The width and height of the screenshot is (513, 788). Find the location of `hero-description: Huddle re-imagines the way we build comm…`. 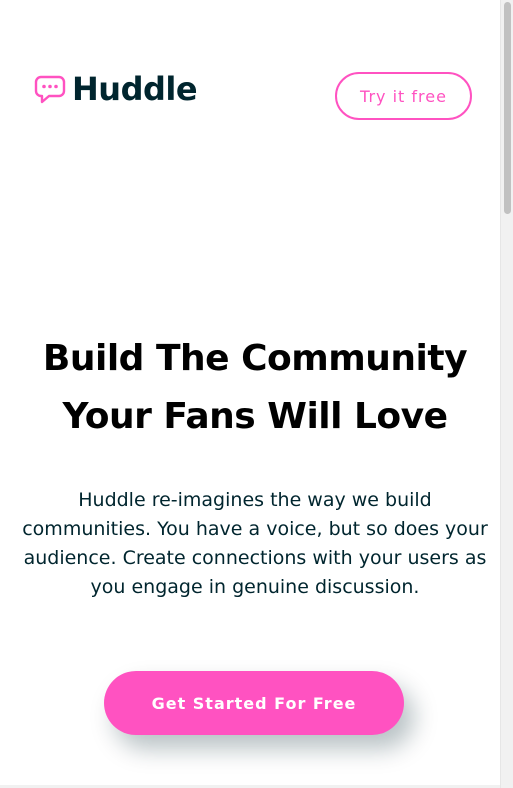

hero-description: Huddle re-imagines the way we build comm… is located at coordinates (255, 543).